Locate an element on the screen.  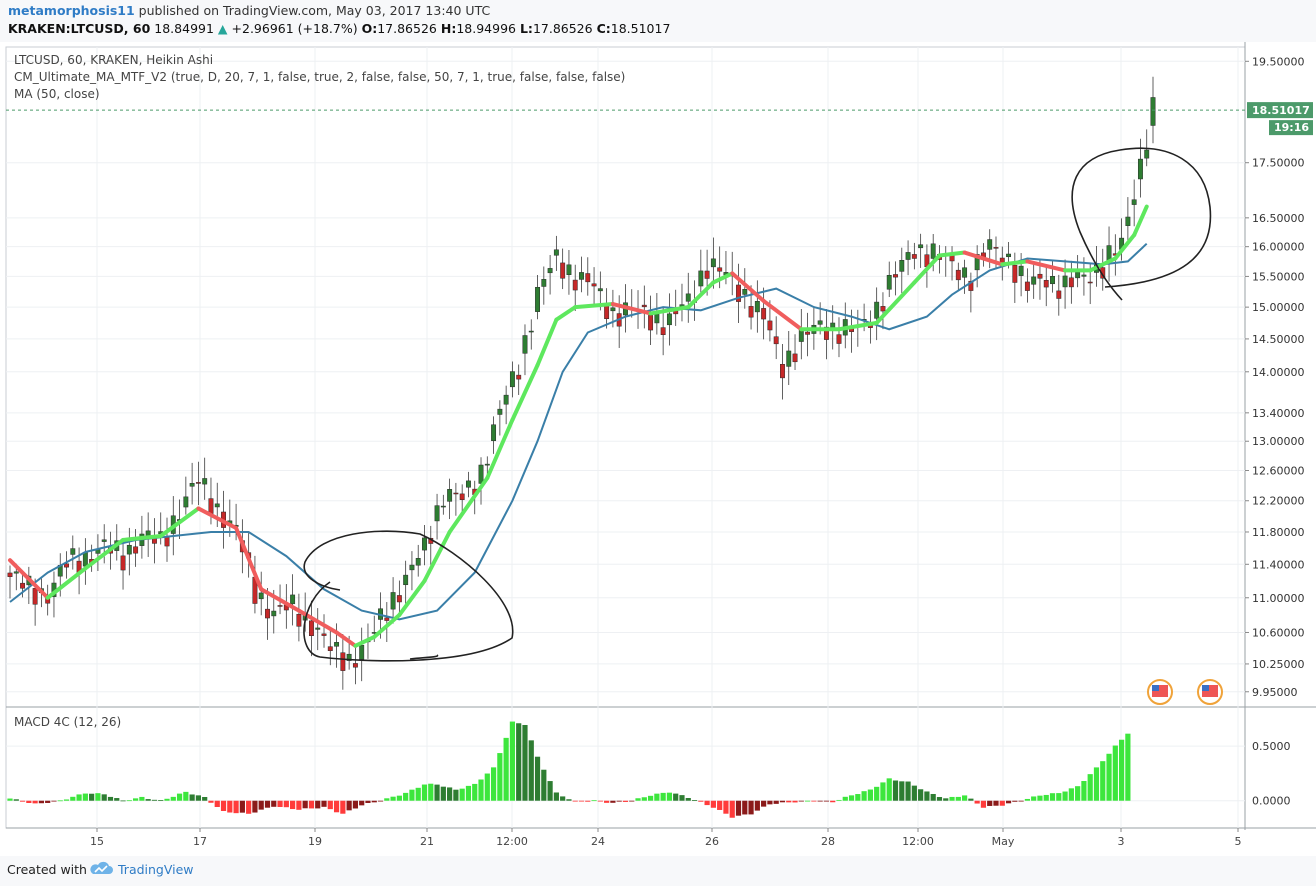
macd-tick-label: 0.0000 is located at coordinates (1271, 801).